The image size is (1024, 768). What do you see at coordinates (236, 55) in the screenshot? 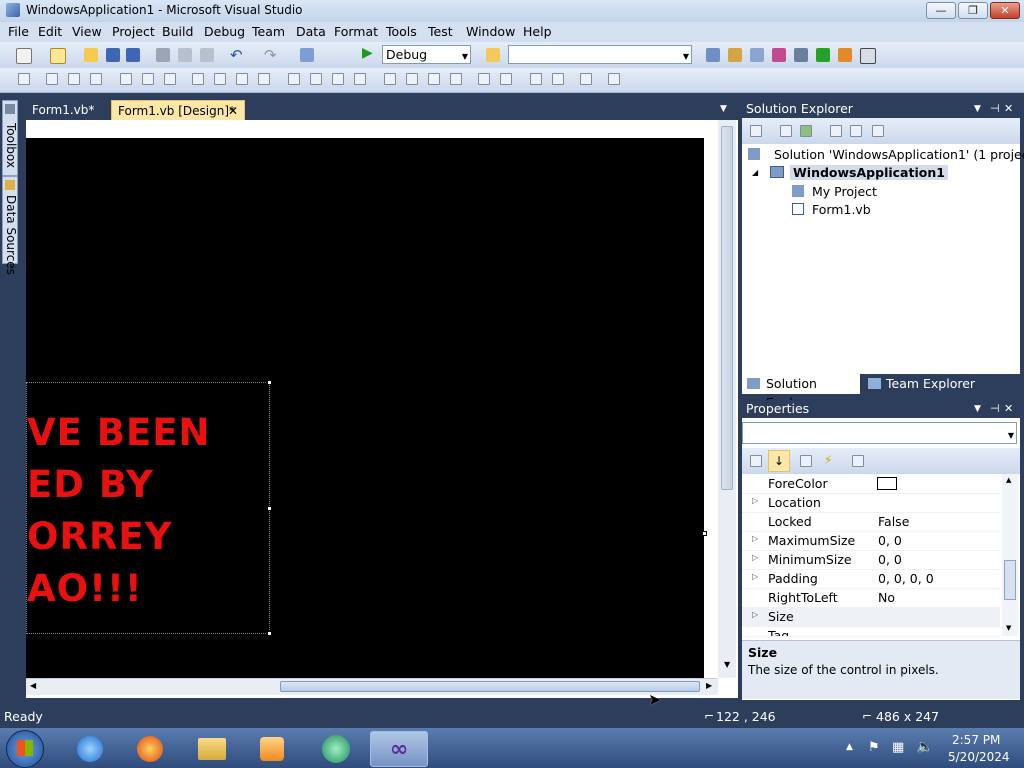
I see `undo-icon: ↶` at bounding box center [236, 55].